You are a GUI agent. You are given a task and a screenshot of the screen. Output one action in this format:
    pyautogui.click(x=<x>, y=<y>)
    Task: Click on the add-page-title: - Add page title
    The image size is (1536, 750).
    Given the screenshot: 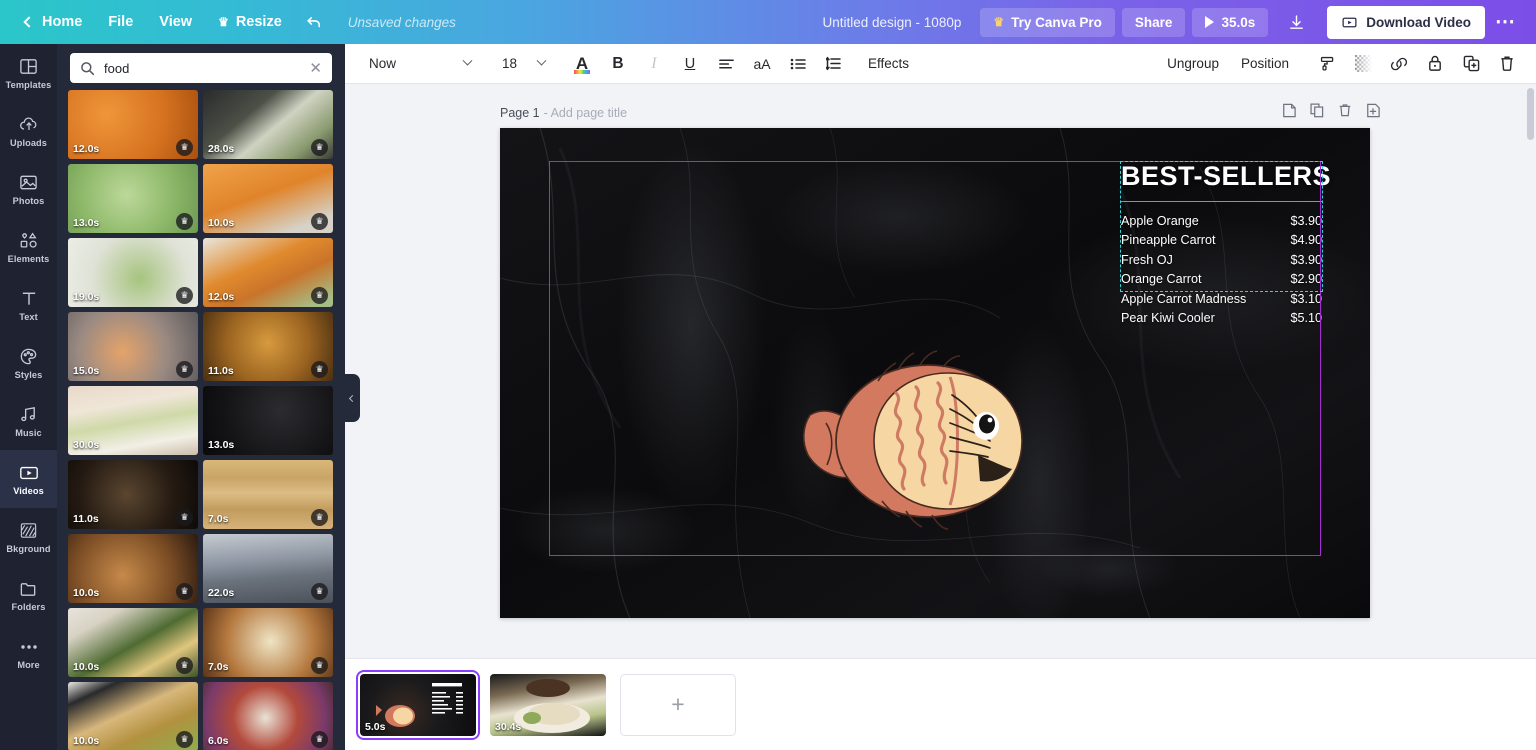 What is the action you would take?
    pyautogui.click(x=585, y=113)
    